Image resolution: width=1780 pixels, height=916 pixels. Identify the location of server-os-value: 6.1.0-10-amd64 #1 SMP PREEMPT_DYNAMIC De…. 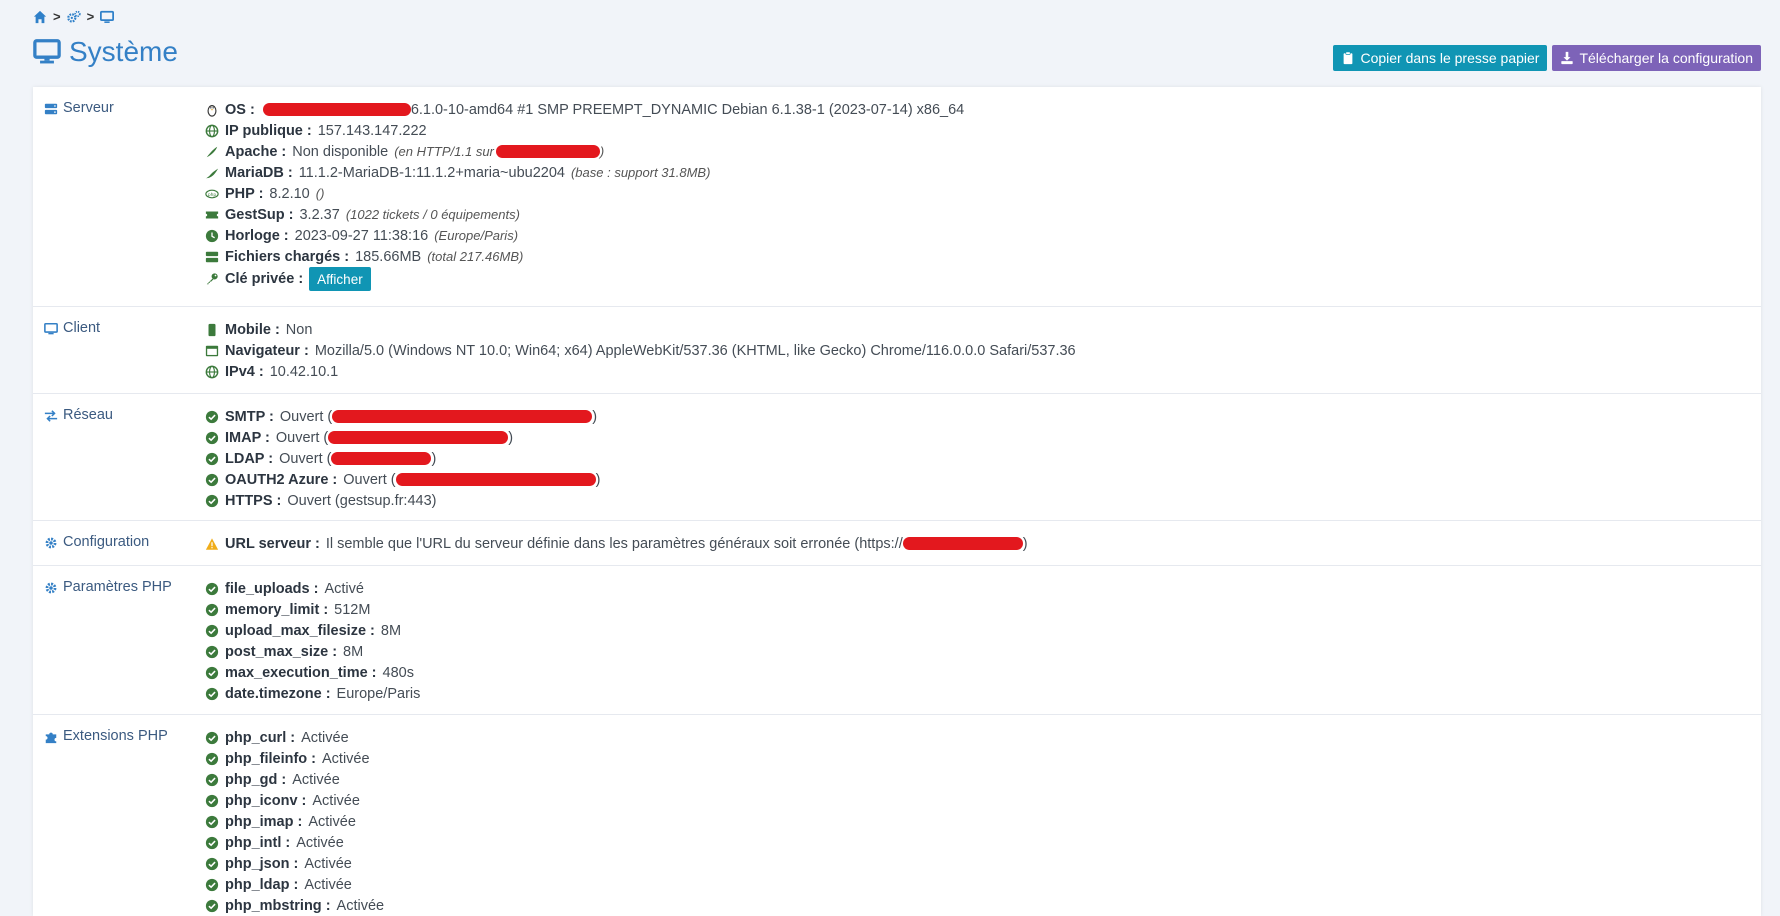
(687, 109).